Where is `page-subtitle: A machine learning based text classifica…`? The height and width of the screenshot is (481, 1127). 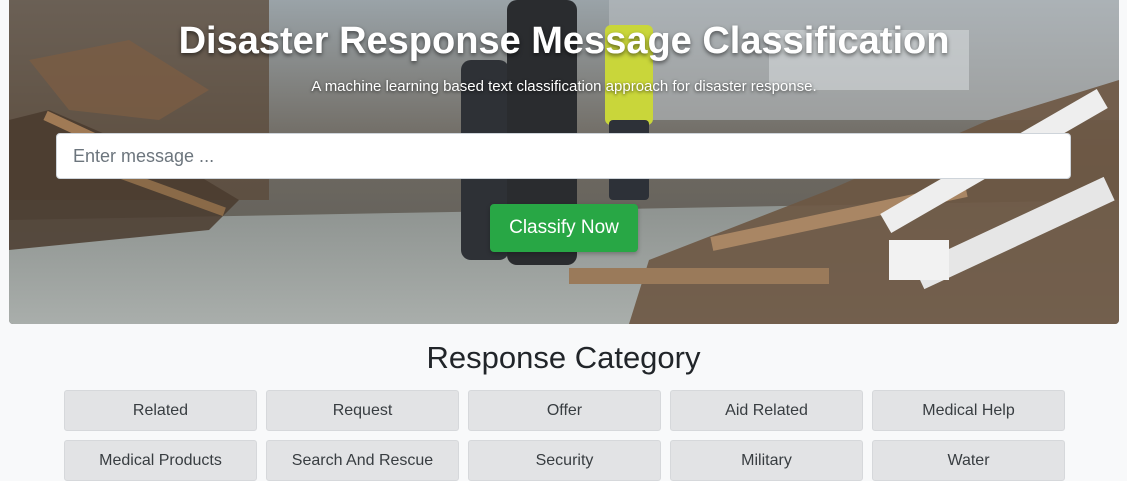 page-subtitle: A machine learning based text classifica… is located at coordinates (564, 86).